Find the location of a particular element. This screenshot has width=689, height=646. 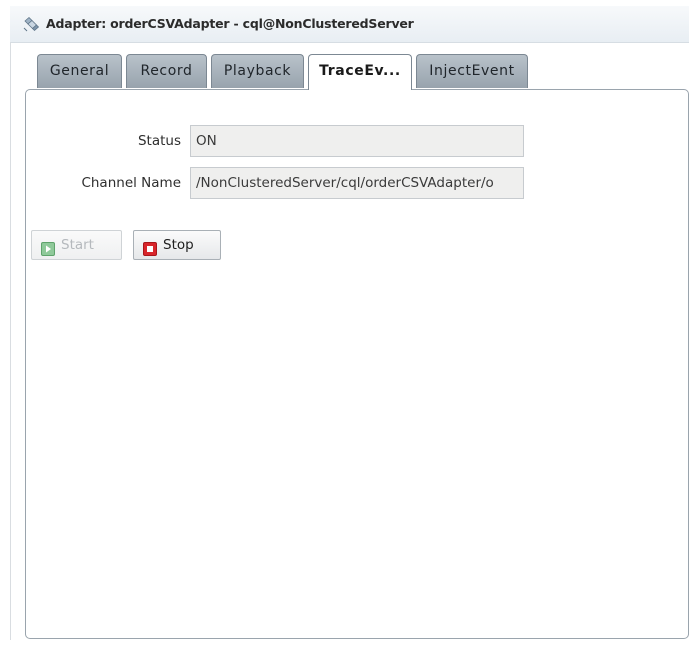

start-button-label: Start is located at coordinates (77, 245).